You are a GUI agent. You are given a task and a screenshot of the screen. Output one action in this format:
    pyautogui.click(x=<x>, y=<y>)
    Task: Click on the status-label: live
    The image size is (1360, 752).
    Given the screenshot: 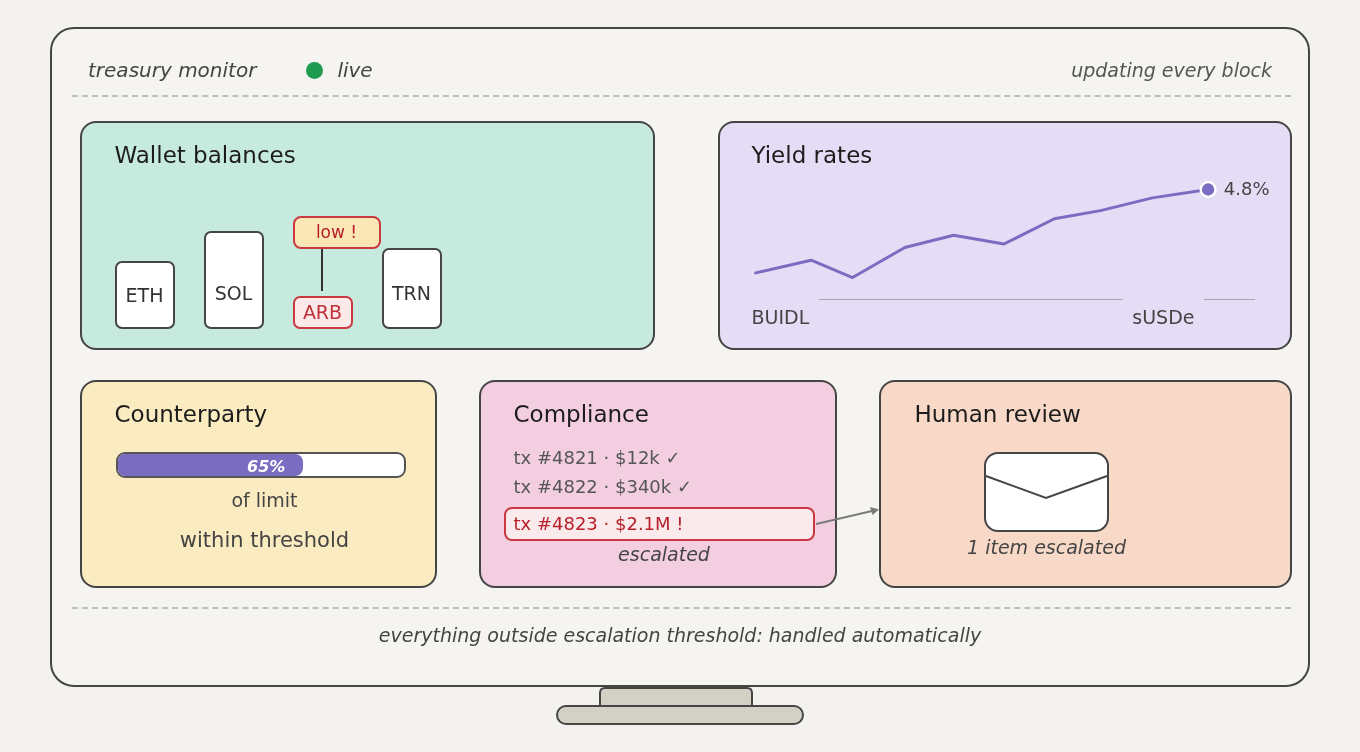 What is the action you would take?
    pyautogui.click(x=355, y=70)
    